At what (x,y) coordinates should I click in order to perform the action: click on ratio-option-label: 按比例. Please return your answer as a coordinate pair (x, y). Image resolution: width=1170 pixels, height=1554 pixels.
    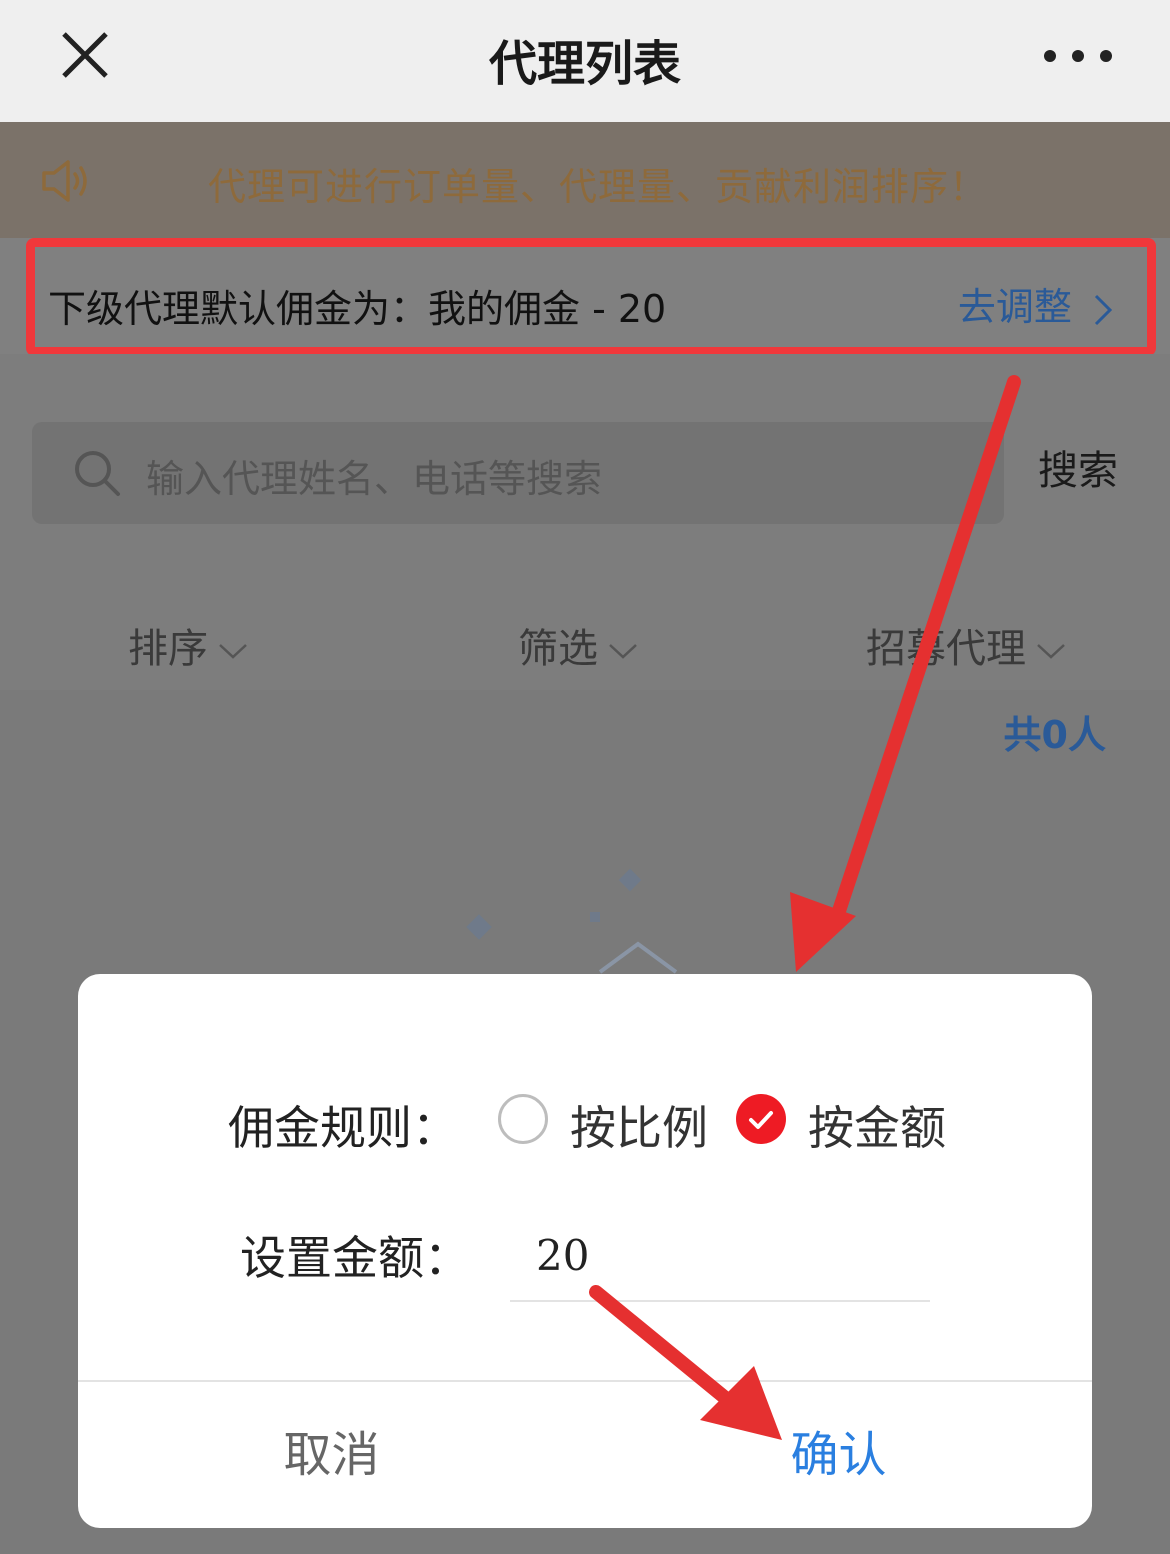
    Looking at the image, I should click on (639, 1125).